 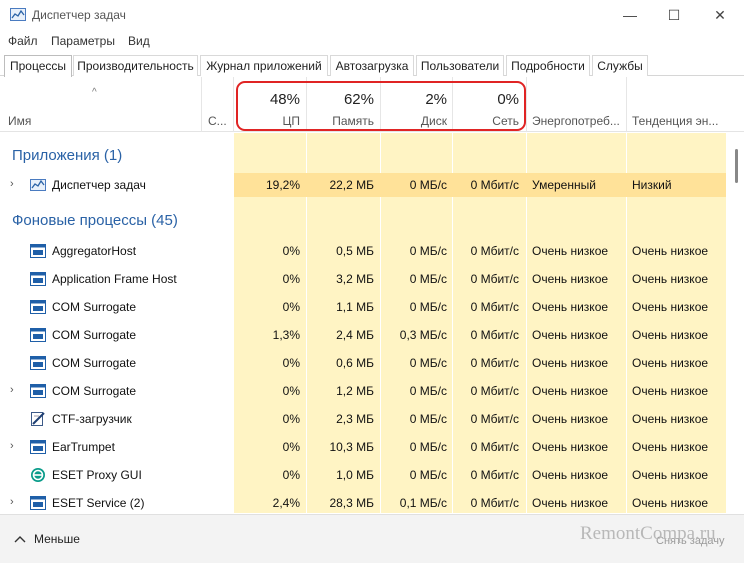 I want to click on tab-app-history: Журнал приложений, so click(x=264, y=65).